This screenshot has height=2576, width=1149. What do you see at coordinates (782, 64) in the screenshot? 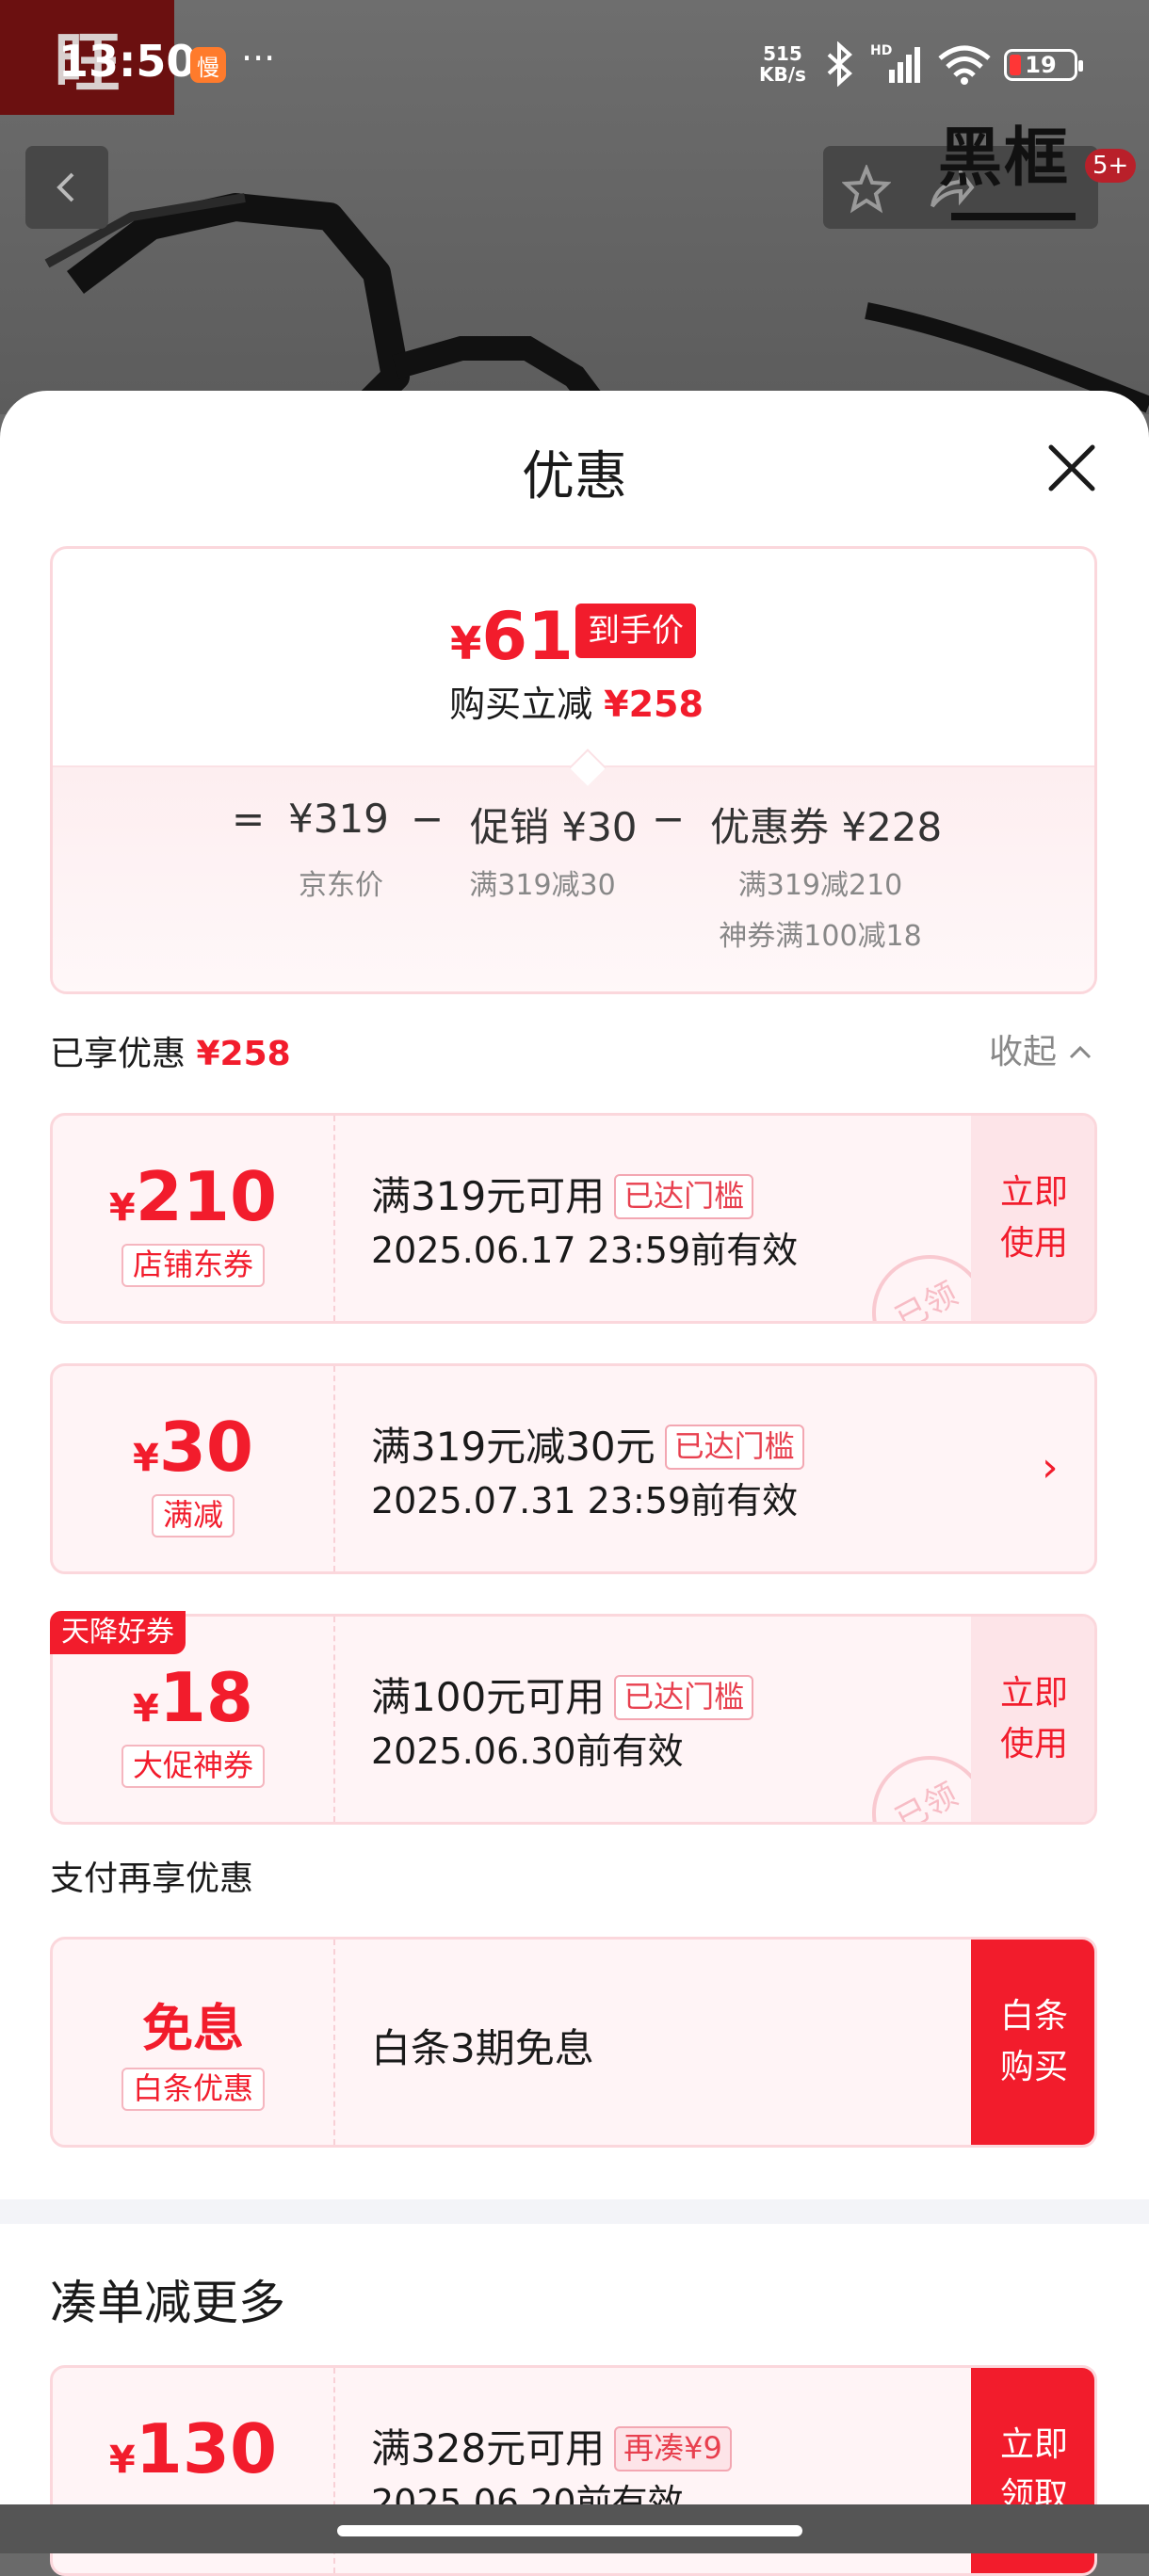
I see `network-speed: 515 KB/s` at bounding box center [782, 64].